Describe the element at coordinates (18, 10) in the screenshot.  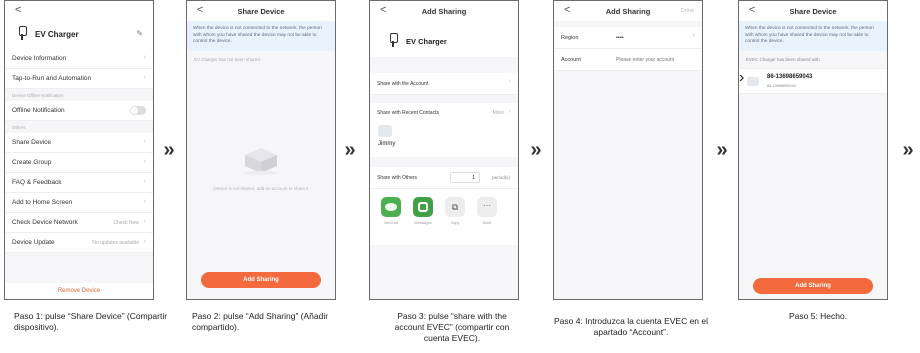
I see `back-icon: <` at that location.